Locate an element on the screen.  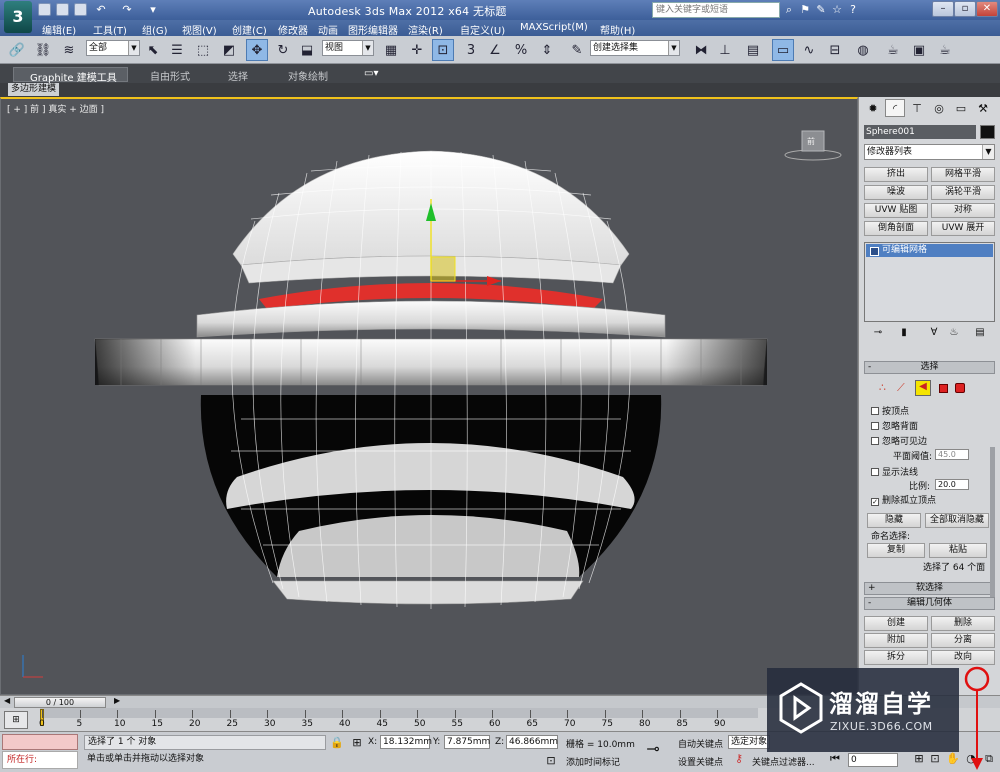
key-mode-icon: ⊸ is located at coordinates (653, 749).